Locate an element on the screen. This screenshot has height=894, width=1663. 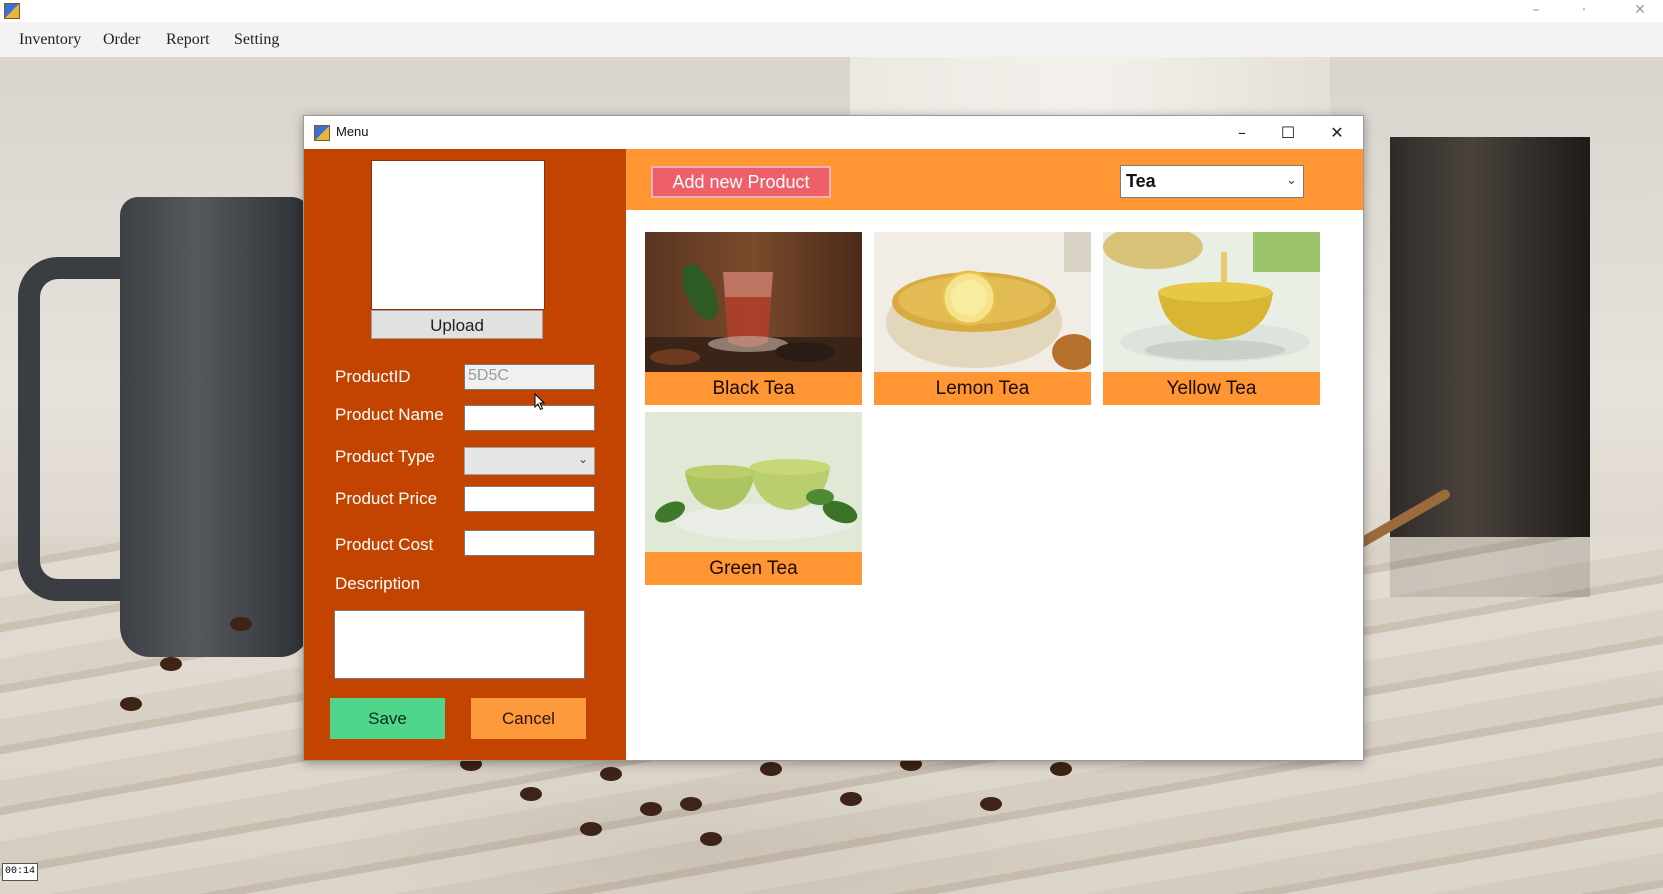
upload-button: Upload is located at coordinates (457, 324).